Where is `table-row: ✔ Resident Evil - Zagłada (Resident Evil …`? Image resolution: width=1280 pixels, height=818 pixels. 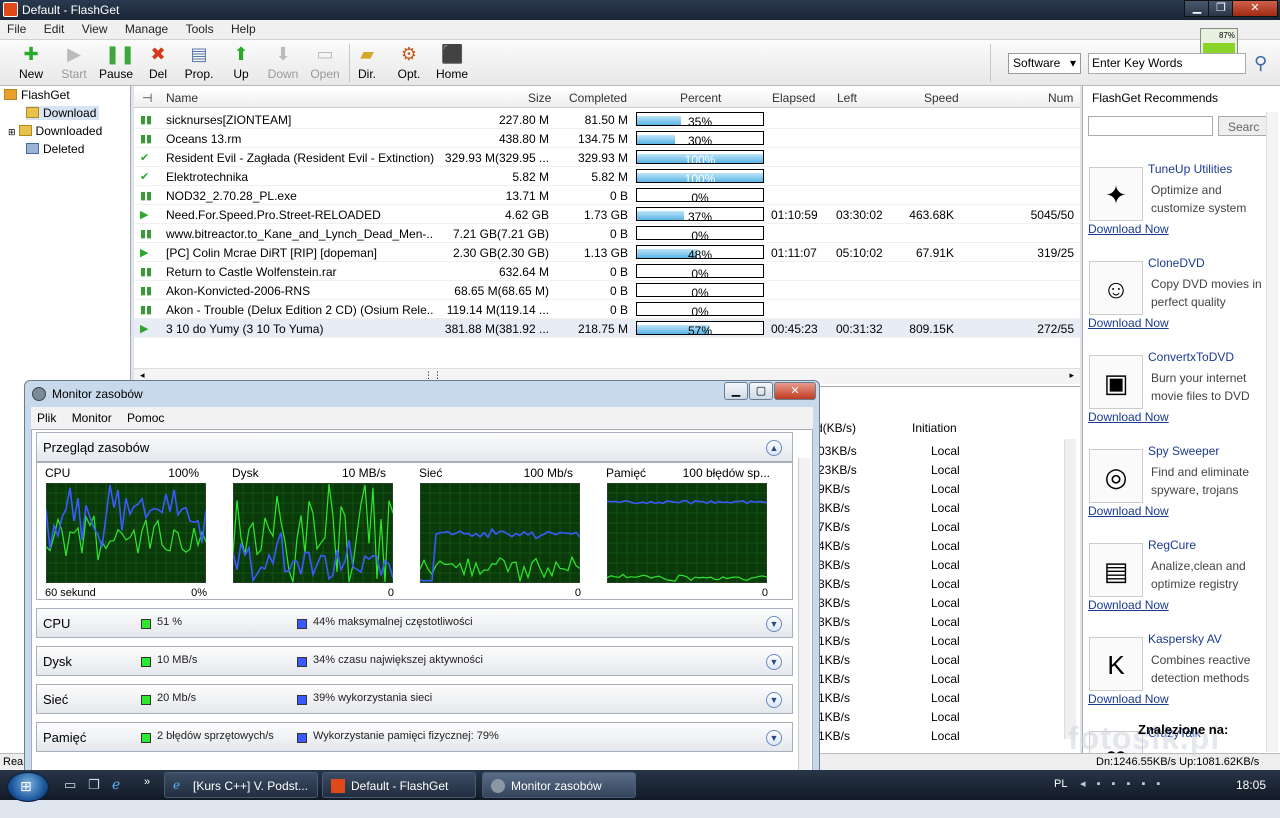 table-row: ✔ Resident Evil - Zagłada (Resident Evil … is located at coordinates (607, 157).